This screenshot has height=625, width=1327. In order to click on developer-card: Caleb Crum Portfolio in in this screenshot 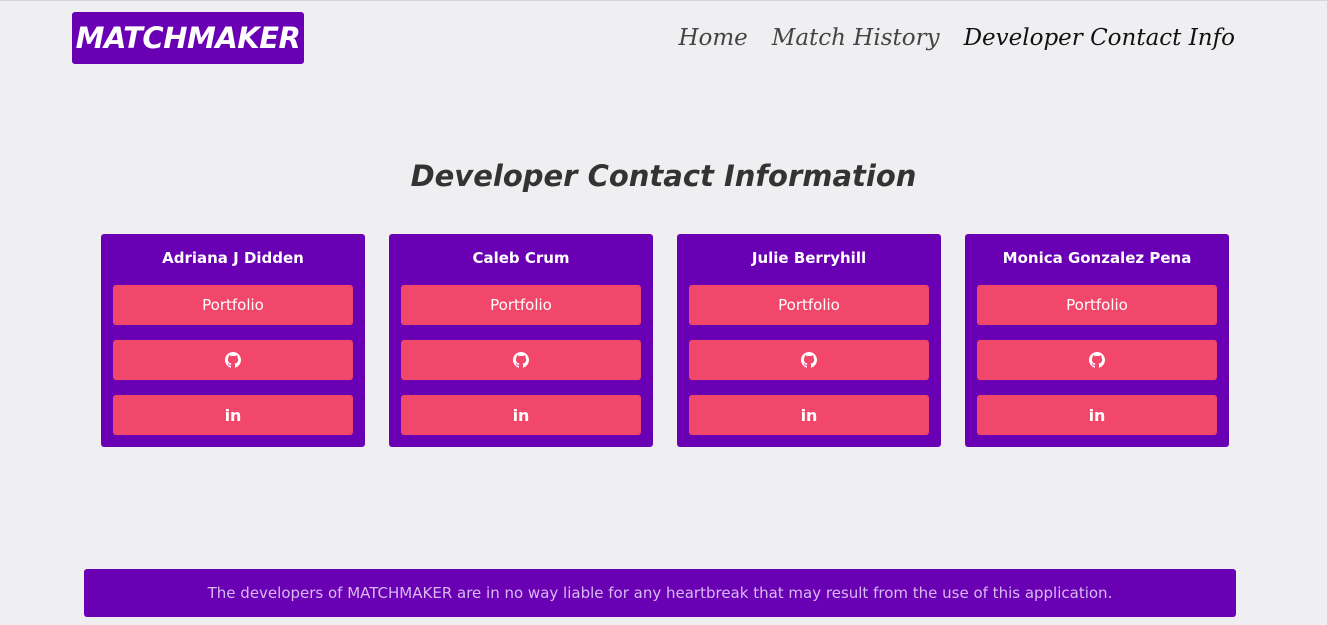, I will do `click(521, 340)`.